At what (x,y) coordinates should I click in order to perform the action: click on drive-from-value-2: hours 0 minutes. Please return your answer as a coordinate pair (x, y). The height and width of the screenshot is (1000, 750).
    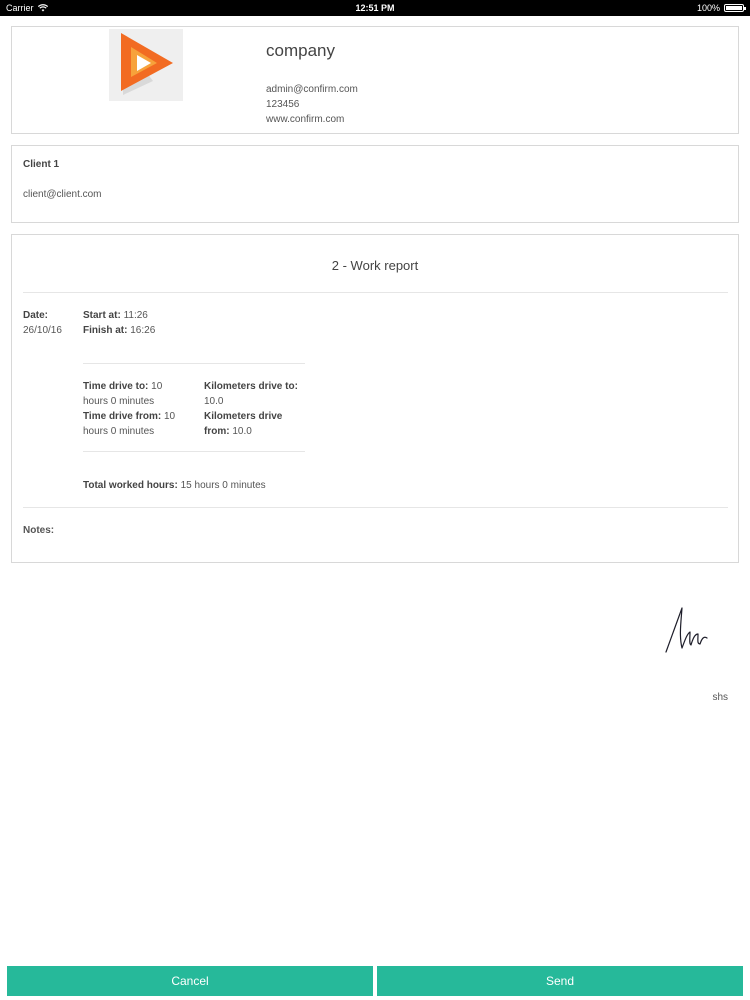
    Looking at the image, I should click on (119, 431).